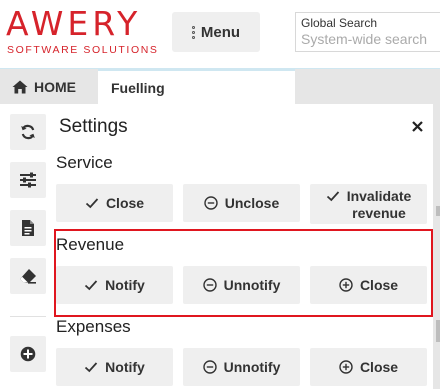 This screenshot has height=389, width=440. I want to click on revenue-close-label: Close, so click(379, 285).